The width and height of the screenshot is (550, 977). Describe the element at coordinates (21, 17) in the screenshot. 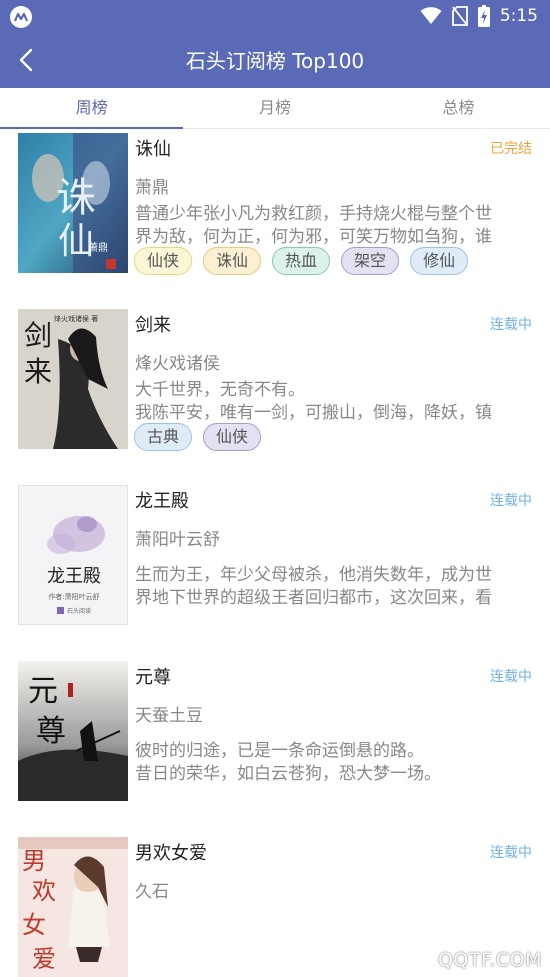

I see `app-notification-icon` at that location.